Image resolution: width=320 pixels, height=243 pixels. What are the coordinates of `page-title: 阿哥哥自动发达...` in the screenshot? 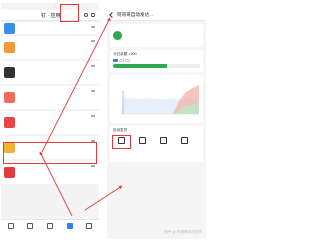 It's located at (135, 14).